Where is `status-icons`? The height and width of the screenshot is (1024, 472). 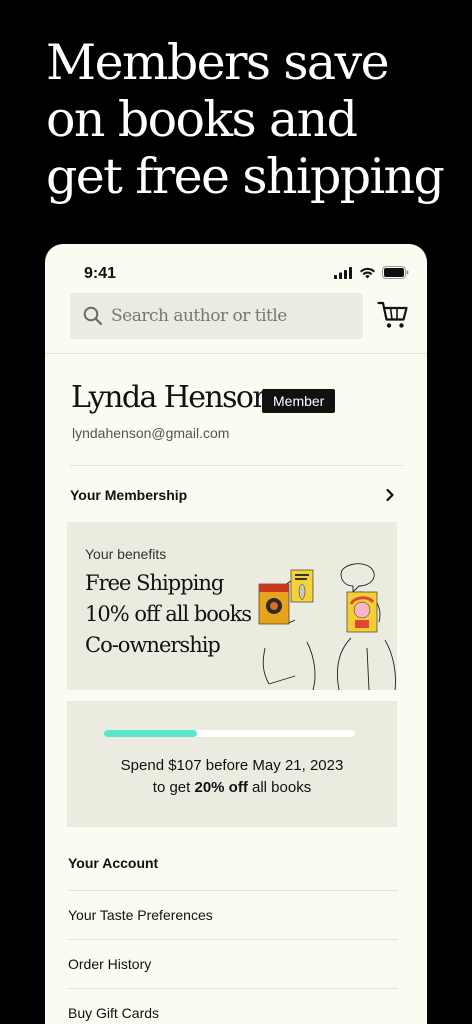
status-icons is located at coordinates (371, 272).